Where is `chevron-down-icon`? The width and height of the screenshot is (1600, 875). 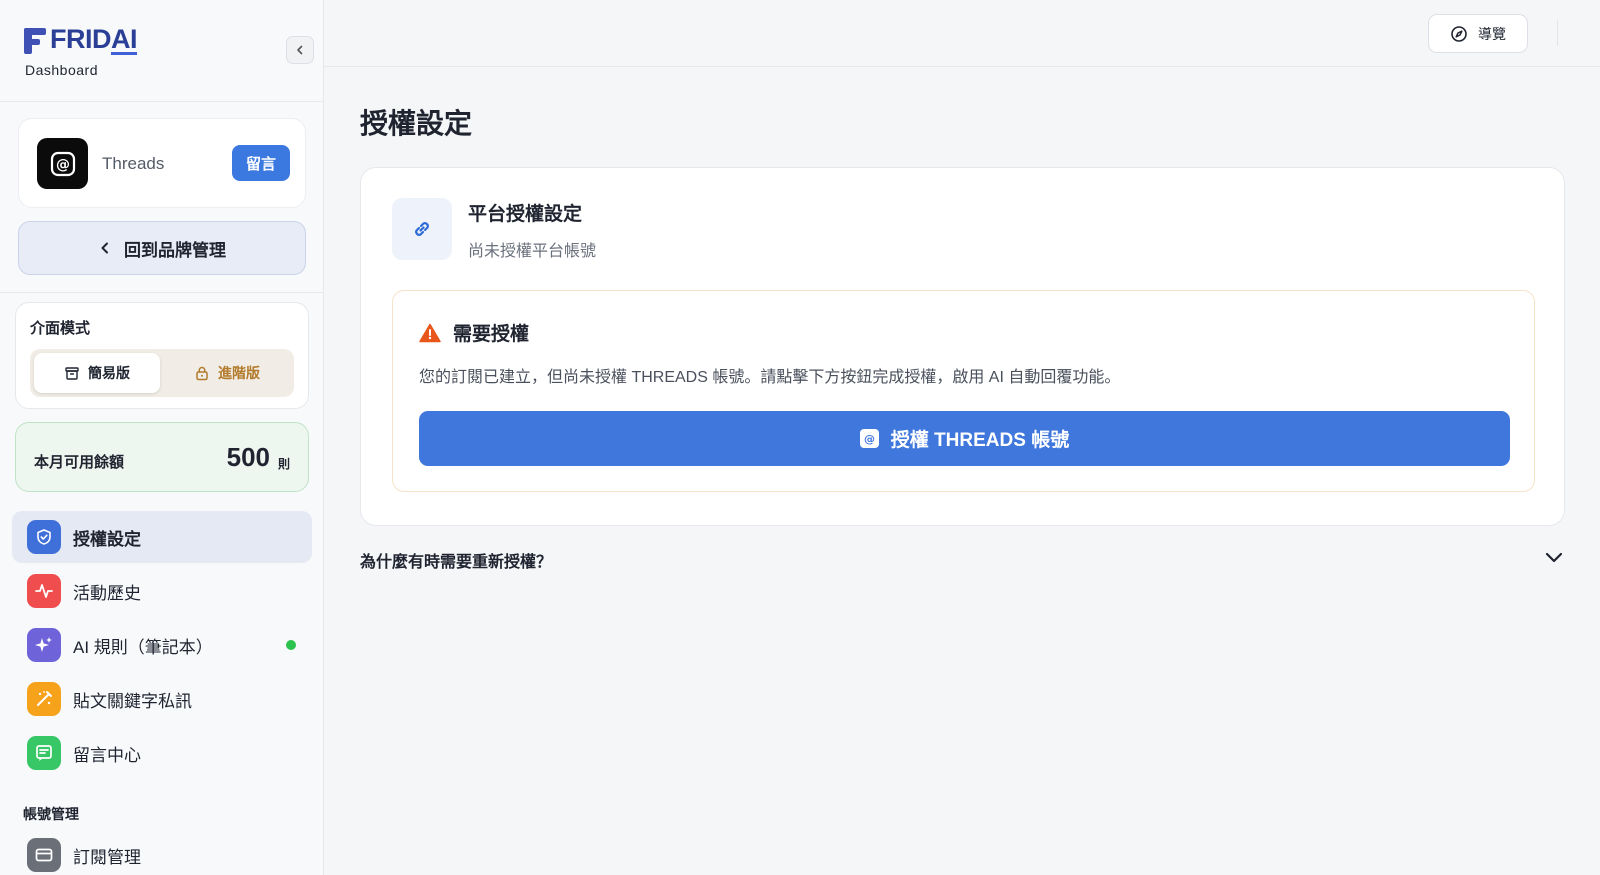 chevron-down-icon is located at coordinates (1554, 557).